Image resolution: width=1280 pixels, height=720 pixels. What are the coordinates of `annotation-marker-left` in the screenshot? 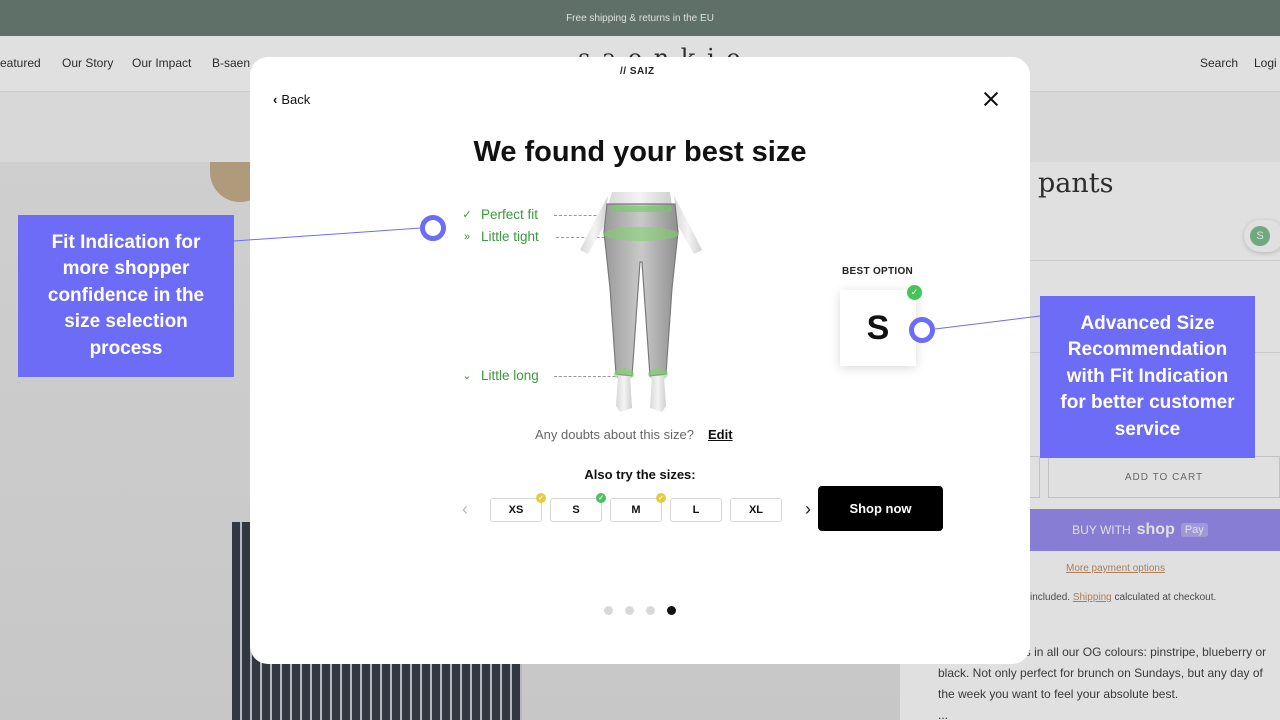 It's located at (433, 228).